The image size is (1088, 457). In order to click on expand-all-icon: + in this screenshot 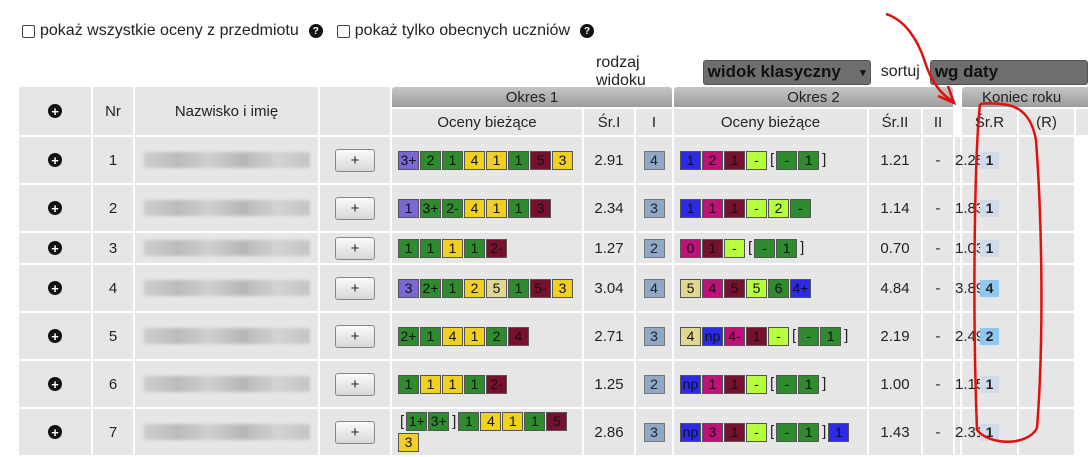, I will do `click(55, 111)`.